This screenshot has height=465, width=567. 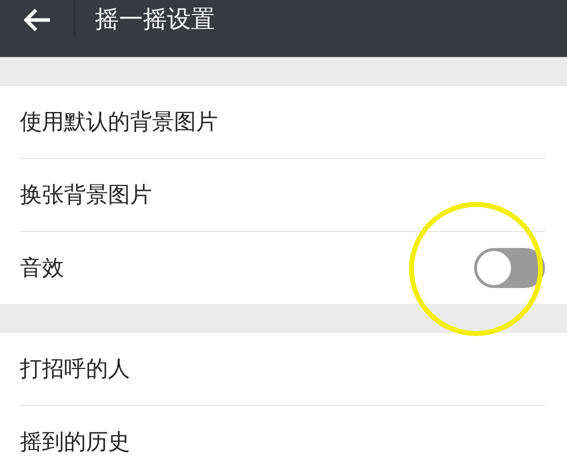 I want to click on settings-item: 摇到的历史, so click(x=282, y=435).